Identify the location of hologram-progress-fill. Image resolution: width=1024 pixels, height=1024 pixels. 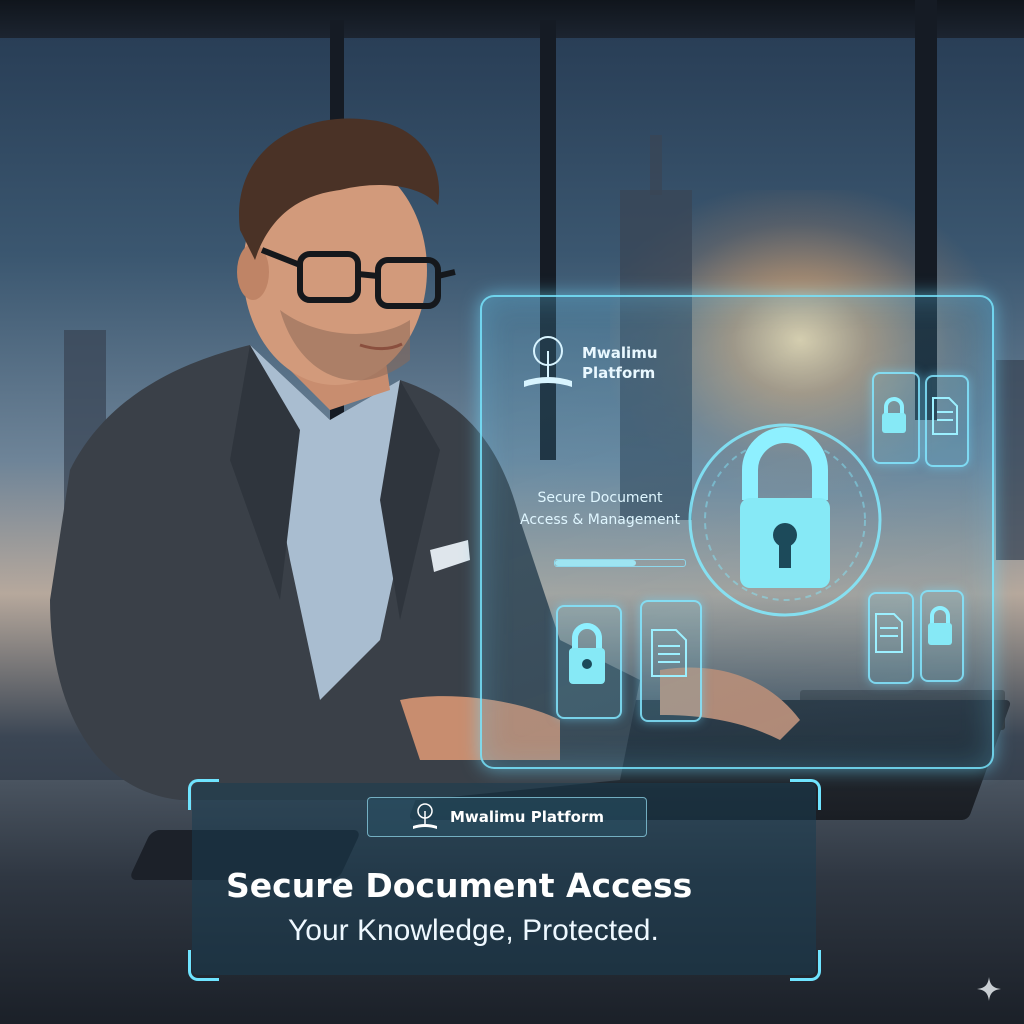
(595, 563).